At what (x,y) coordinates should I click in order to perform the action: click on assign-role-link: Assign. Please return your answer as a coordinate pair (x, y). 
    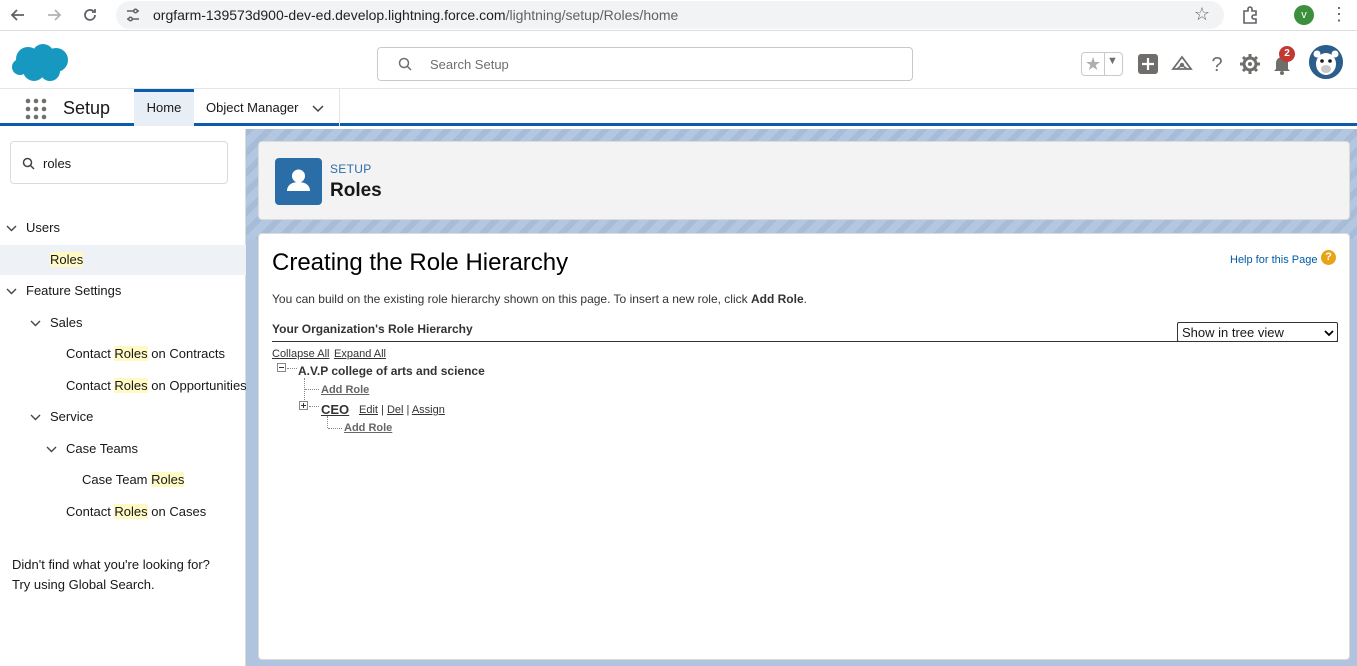
    Looking at the image, I should click on (428, 410).